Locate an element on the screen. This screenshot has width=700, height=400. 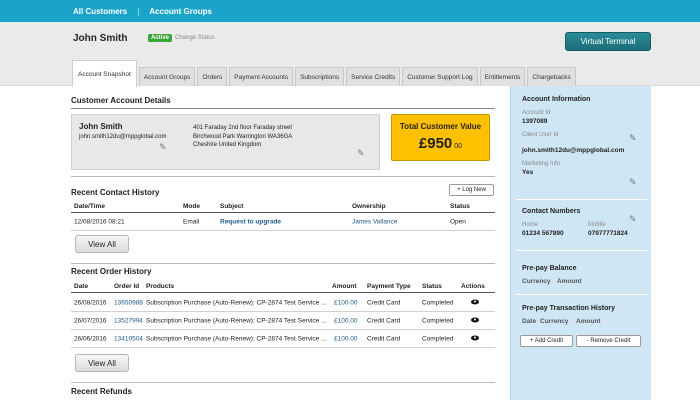
add-credit-button: + Add Credit is located at coordinates (546, 341).